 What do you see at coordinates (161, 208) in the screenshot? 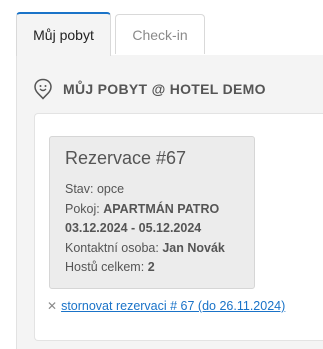
I see `room-value: APARTMÁN PATRO` at bounding box center [161, 208].